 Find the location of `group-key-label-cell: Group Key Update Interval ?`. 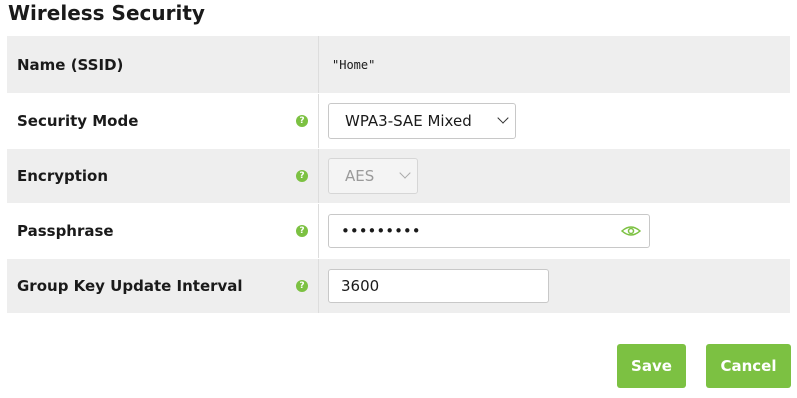

group-key-label-cell: Group Key Update Interval ? is located at coordinates (163, 286).